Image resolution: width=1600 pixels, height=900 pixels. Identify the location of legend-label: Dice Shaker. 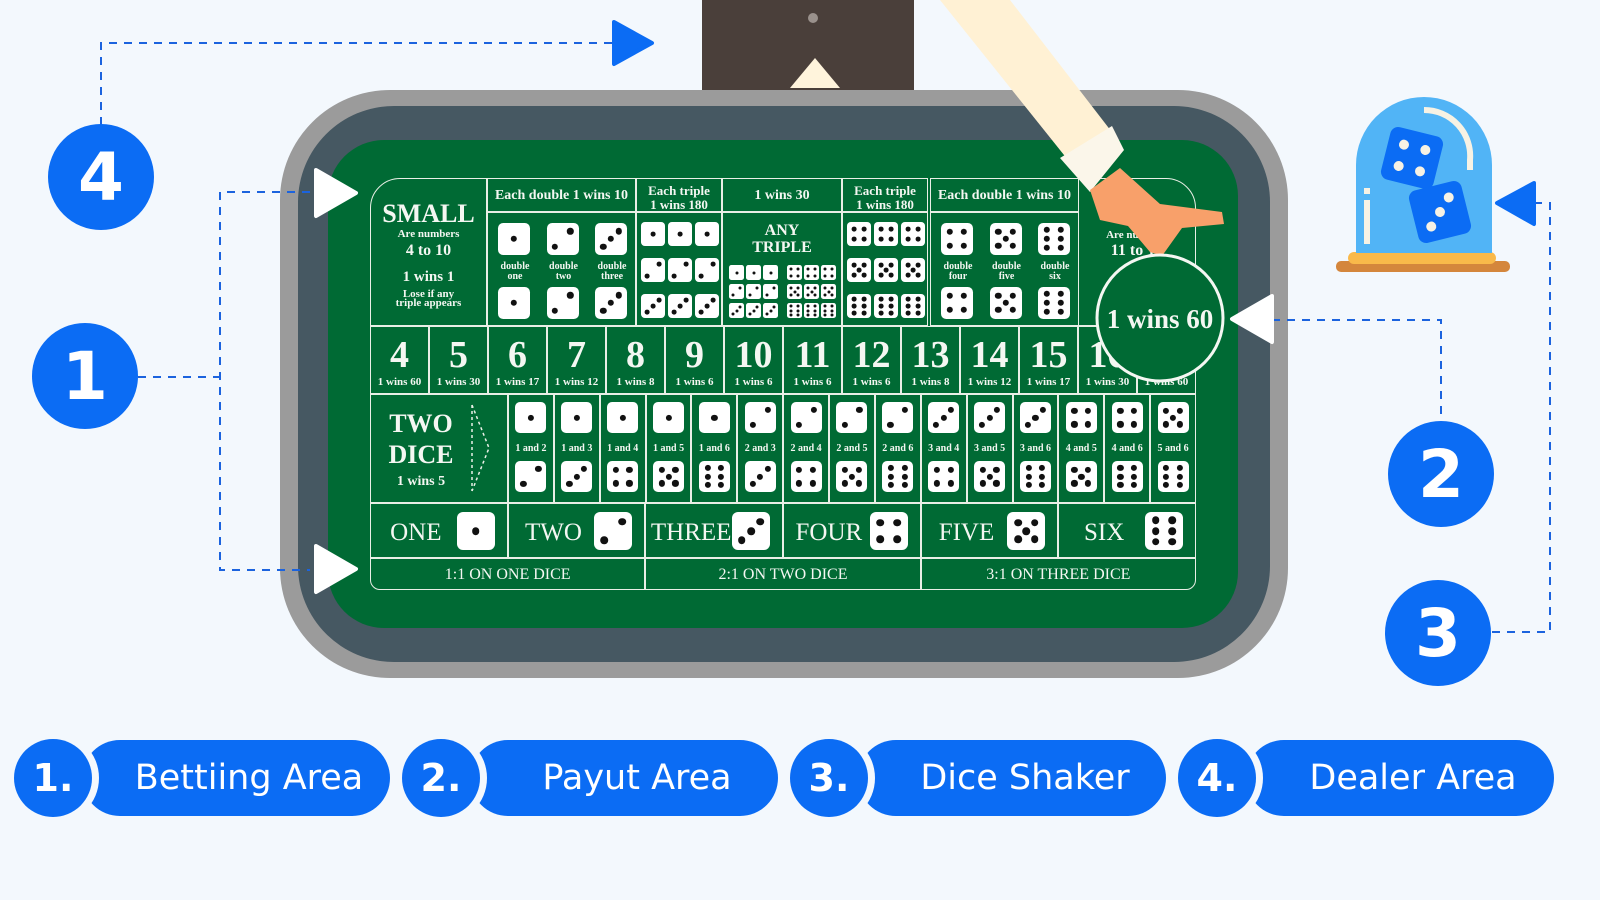
(1025, 778).